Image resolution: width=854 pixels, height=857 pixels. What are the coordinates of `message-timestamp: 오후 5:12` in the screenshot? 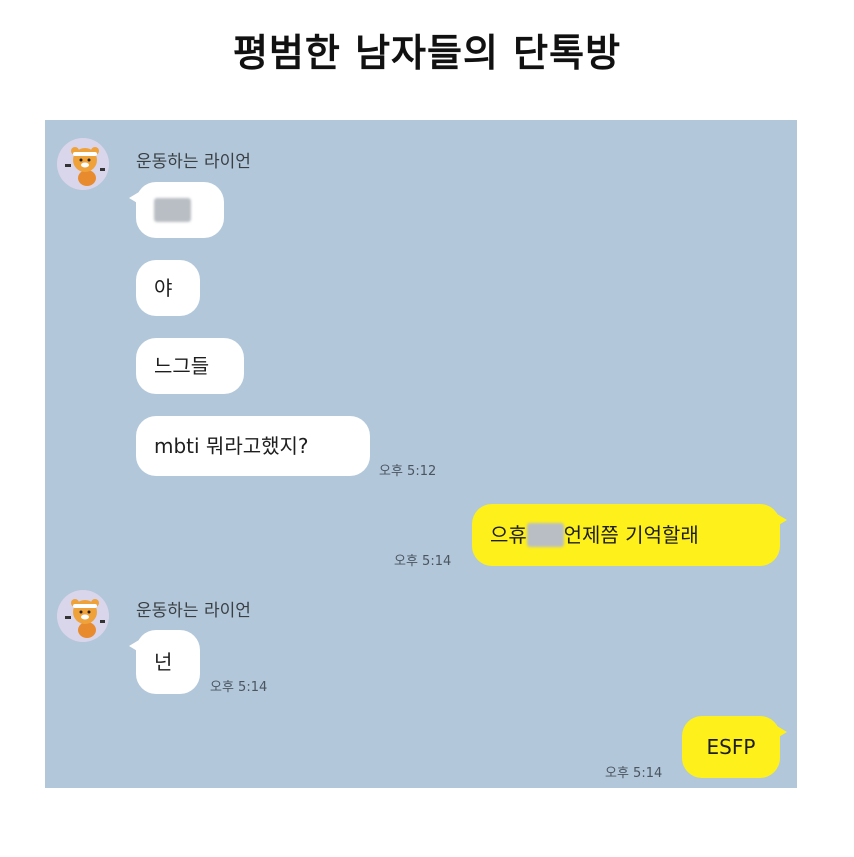 It's located at (408, 471).